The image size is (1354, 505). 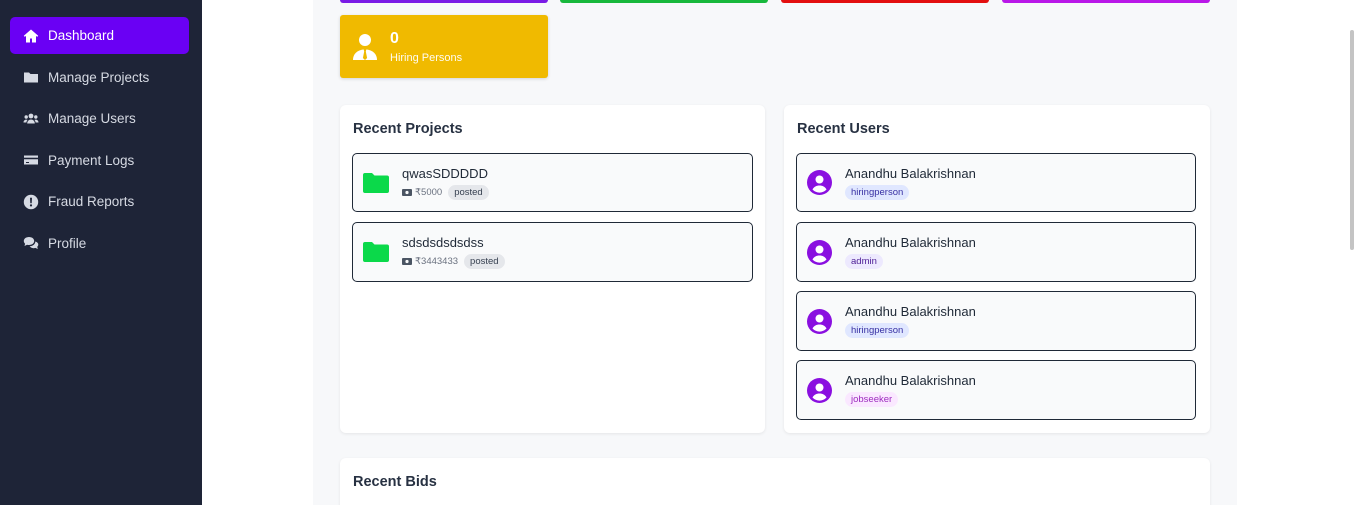 I want to click on recent-projects-title: Recent Projects, so click(x=408, y=129).